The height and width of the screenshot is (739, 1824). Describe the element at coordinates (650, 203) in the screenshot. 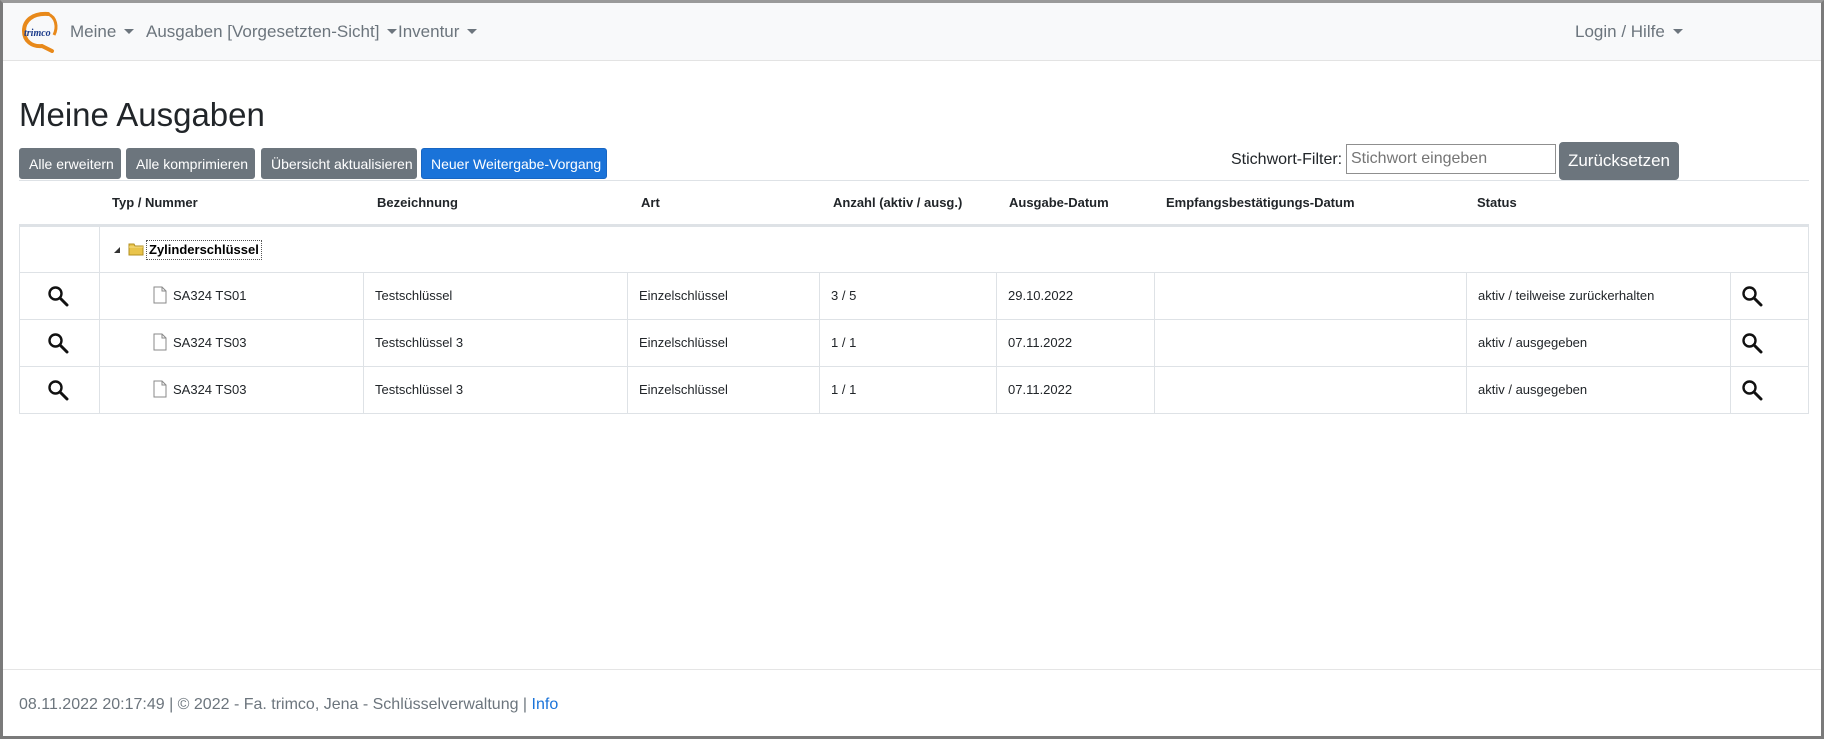

I see `col-header-kind: Art` at that location.